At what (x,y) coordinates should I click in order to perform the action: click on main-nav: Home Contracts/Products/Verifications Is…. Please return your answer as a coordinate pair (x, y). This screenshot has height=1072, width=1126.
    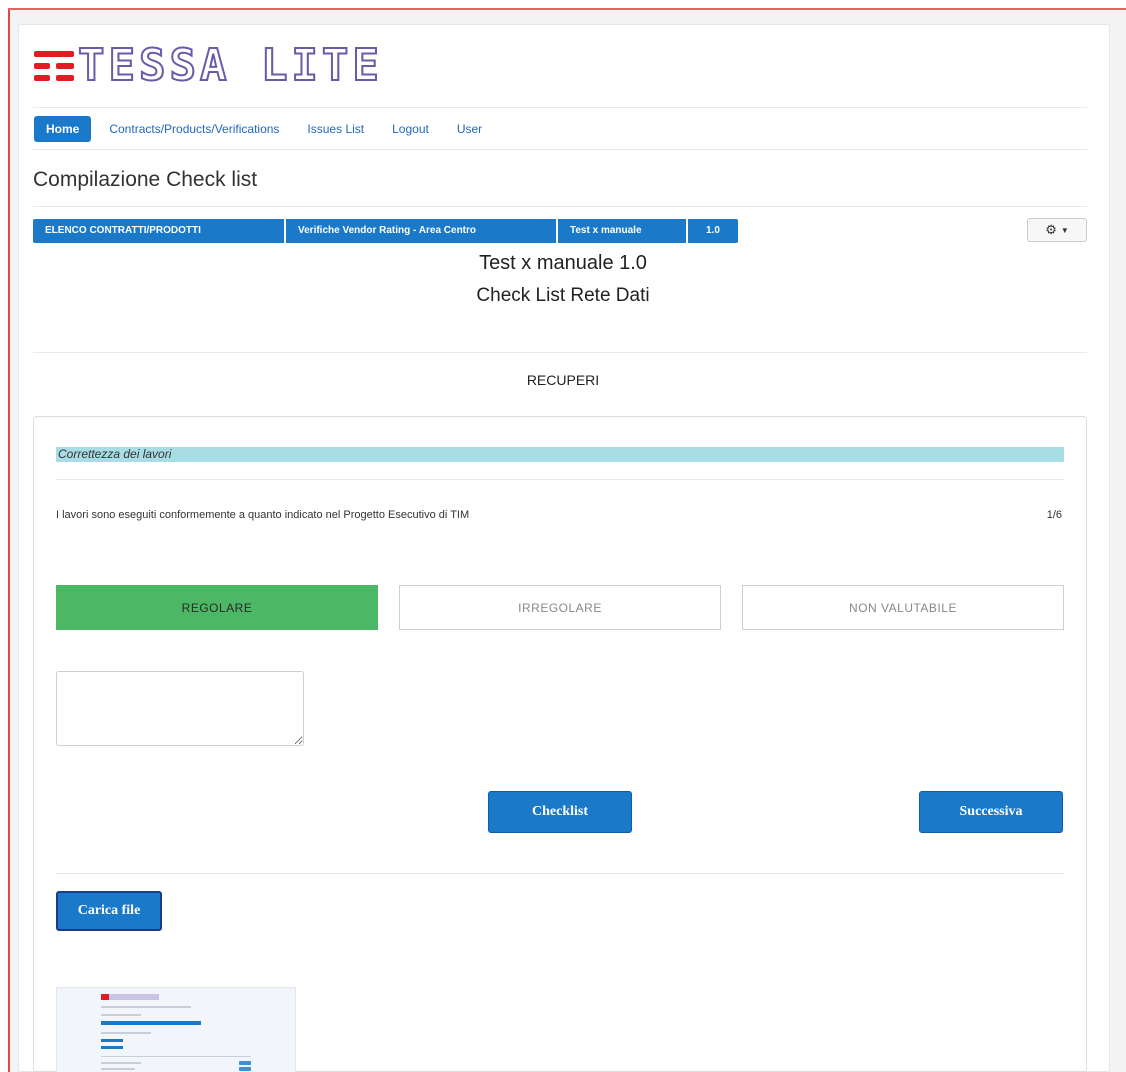
    Looking at the image, I should click on (265, 129).